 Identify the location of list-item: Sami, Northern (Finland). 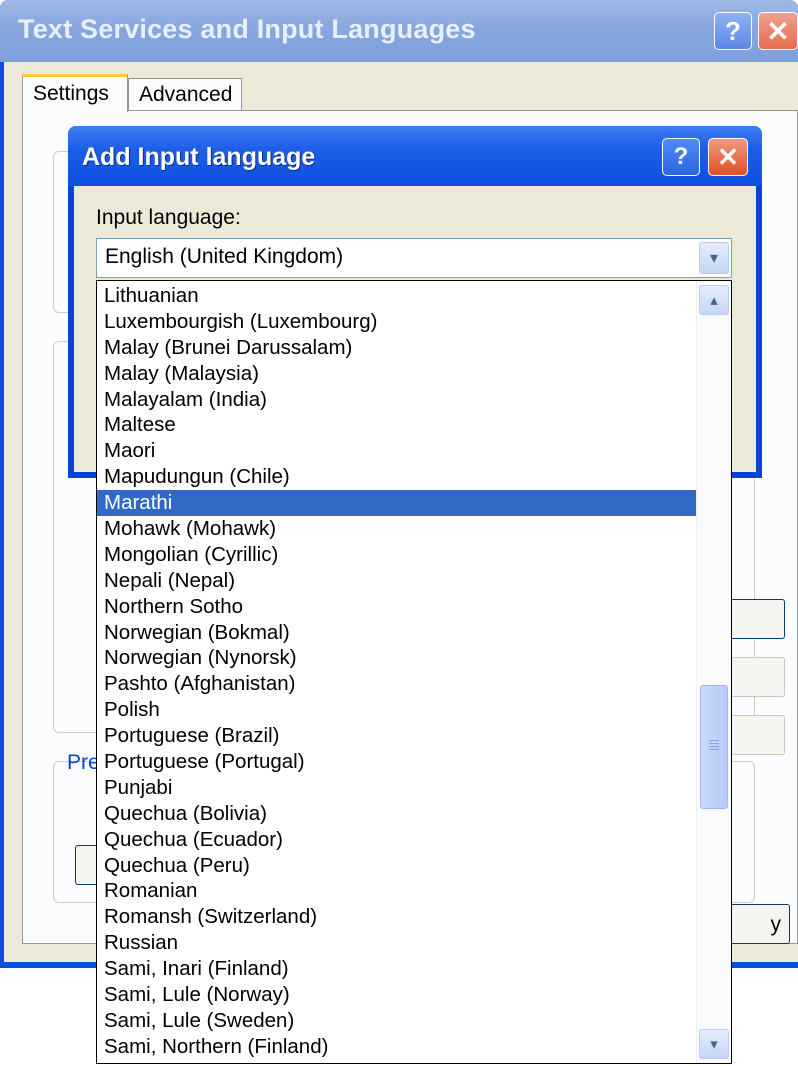
(397, 1047).